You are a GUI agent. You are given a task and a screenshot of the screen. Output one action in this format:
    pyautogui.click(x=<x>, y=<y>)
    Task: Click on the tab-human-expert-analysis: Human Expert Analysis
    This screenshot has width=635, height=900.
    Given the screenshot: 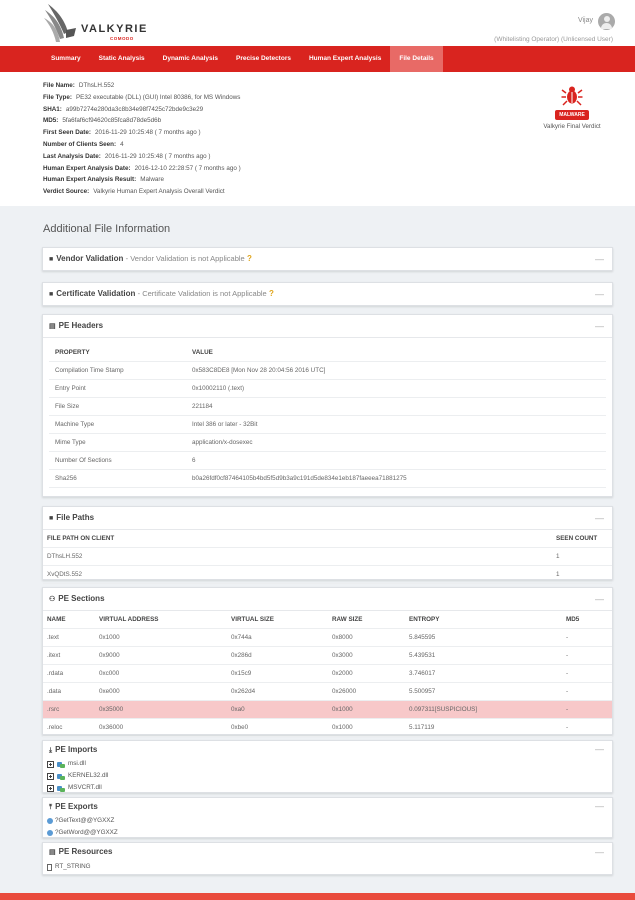 What is the action you would take?
    pyautogui.click(x=345, y=59)
    